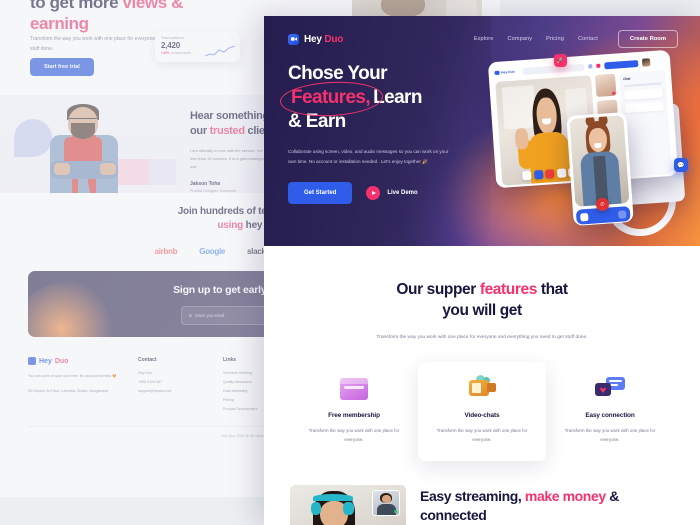 The height and width of the screenshot is (525, 700). I want to click on create-room-button: Create Room, so click(647, 39).